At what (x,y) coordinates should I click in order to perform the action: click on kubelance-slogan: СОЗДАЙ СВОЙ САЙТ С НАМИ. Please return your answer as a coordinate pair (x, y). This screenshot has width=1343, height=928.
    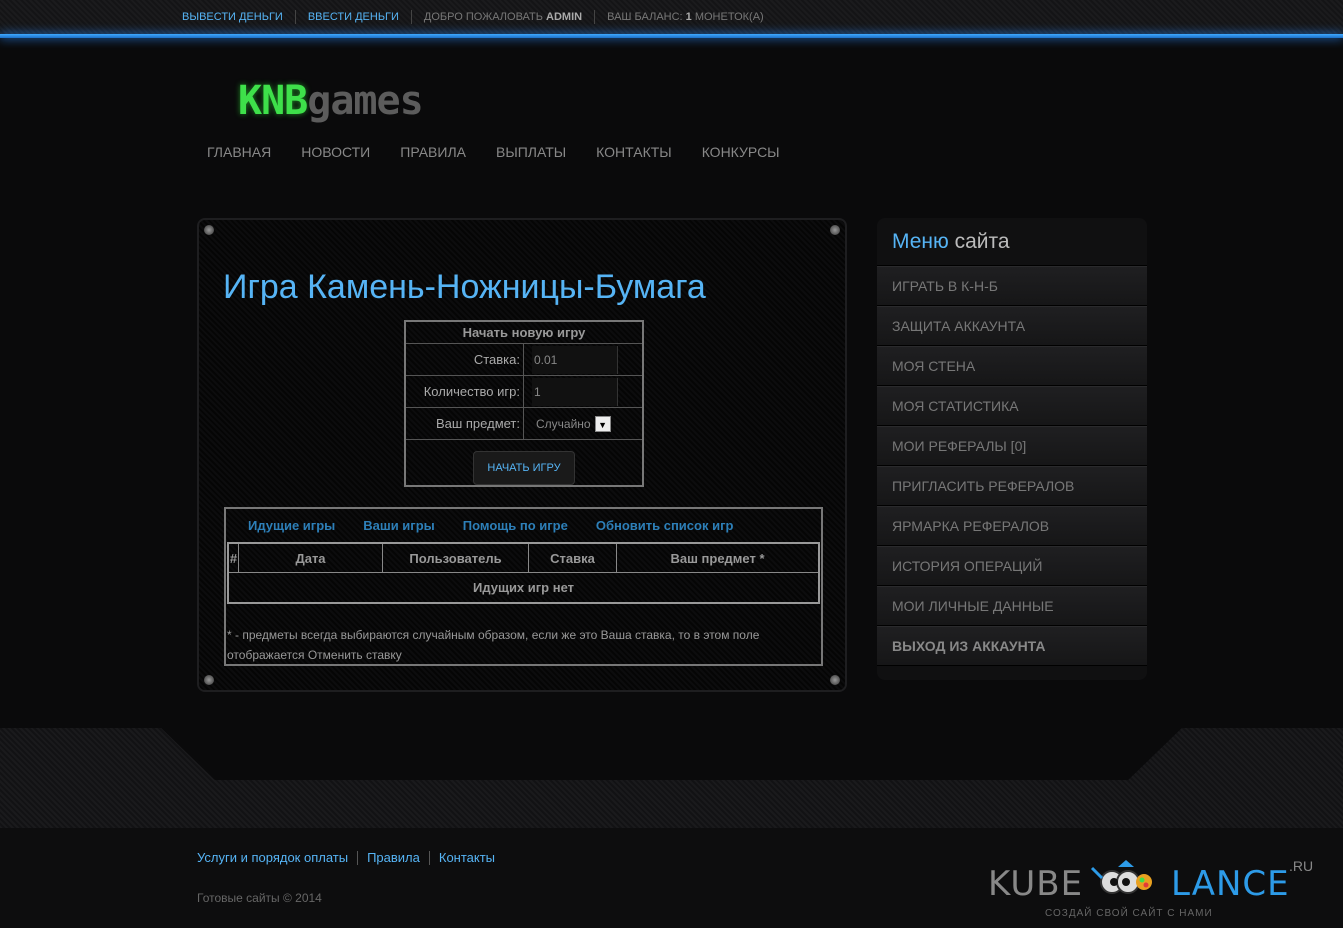
    Looking at the image, I should click on (1129, 913).